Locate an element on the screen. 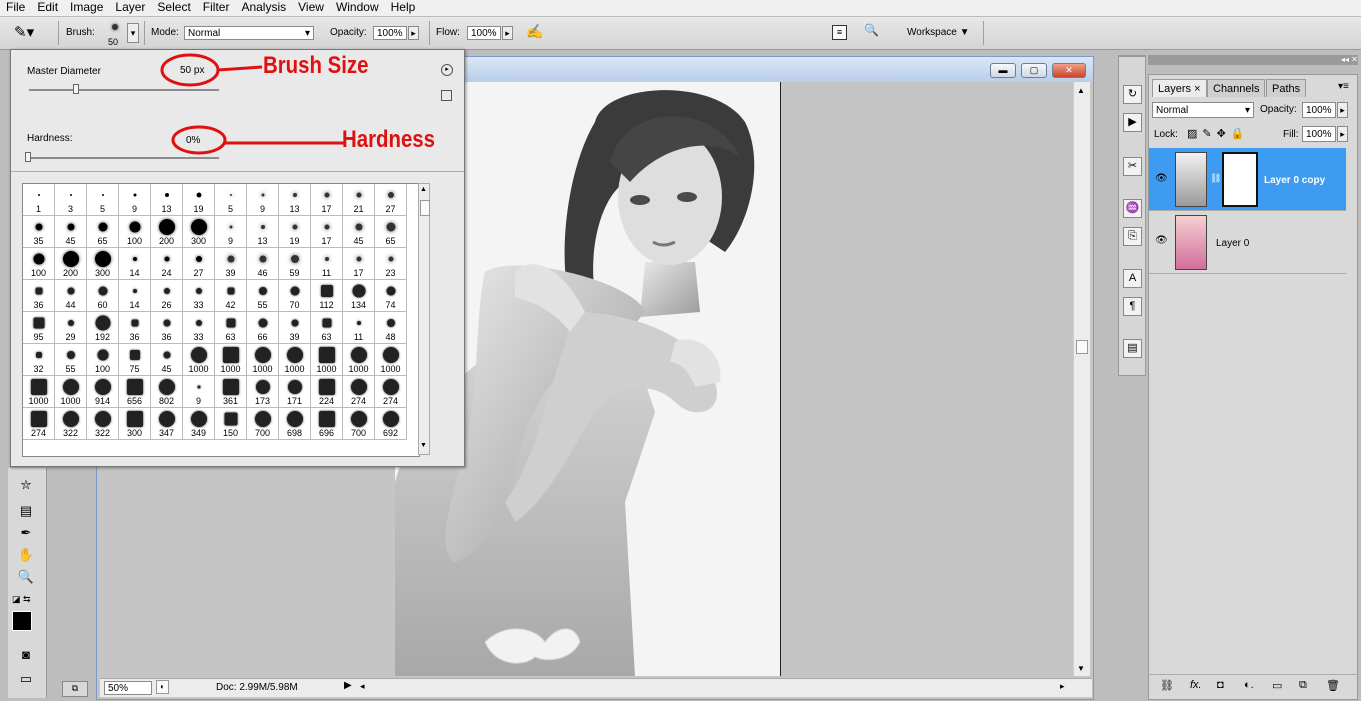  tab-layers: Layers × is located at coordinates (1179, 88).